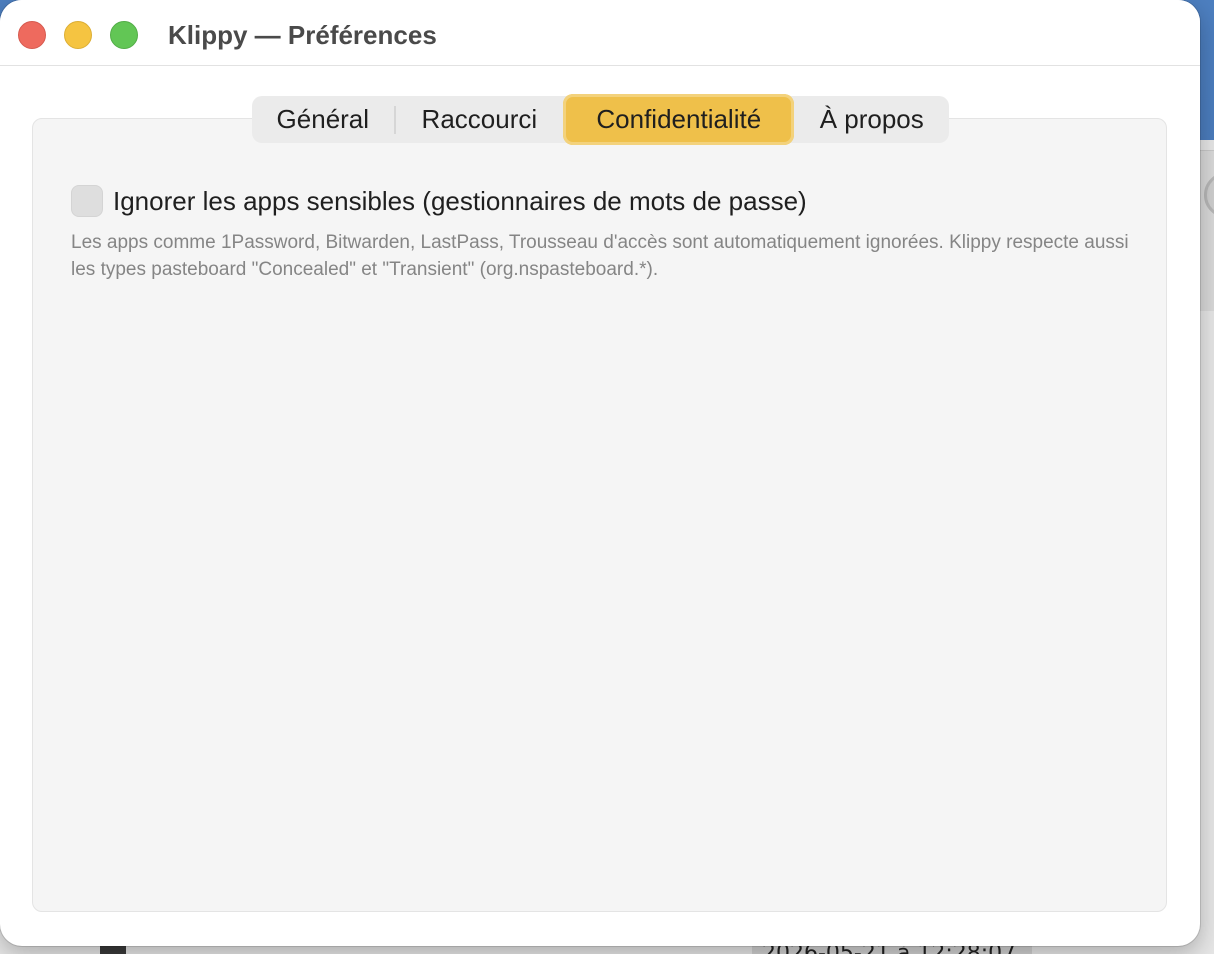 The height and width of the screenshot is (954, 1214). What do you see at coordinates (302, 35) in the screenshot?
I see `window-title: Klippy — Préférences` at bounding box center [302, 35].